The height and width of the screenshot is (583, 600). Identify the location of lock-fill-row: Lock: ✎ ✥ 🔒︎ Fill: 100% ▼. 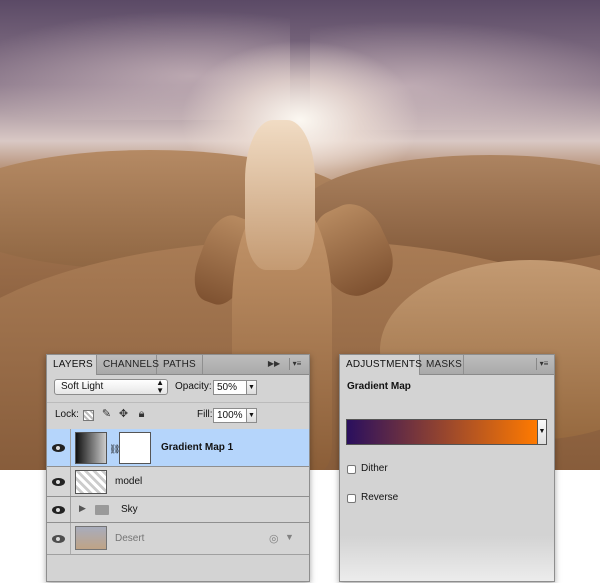
(178, 416).